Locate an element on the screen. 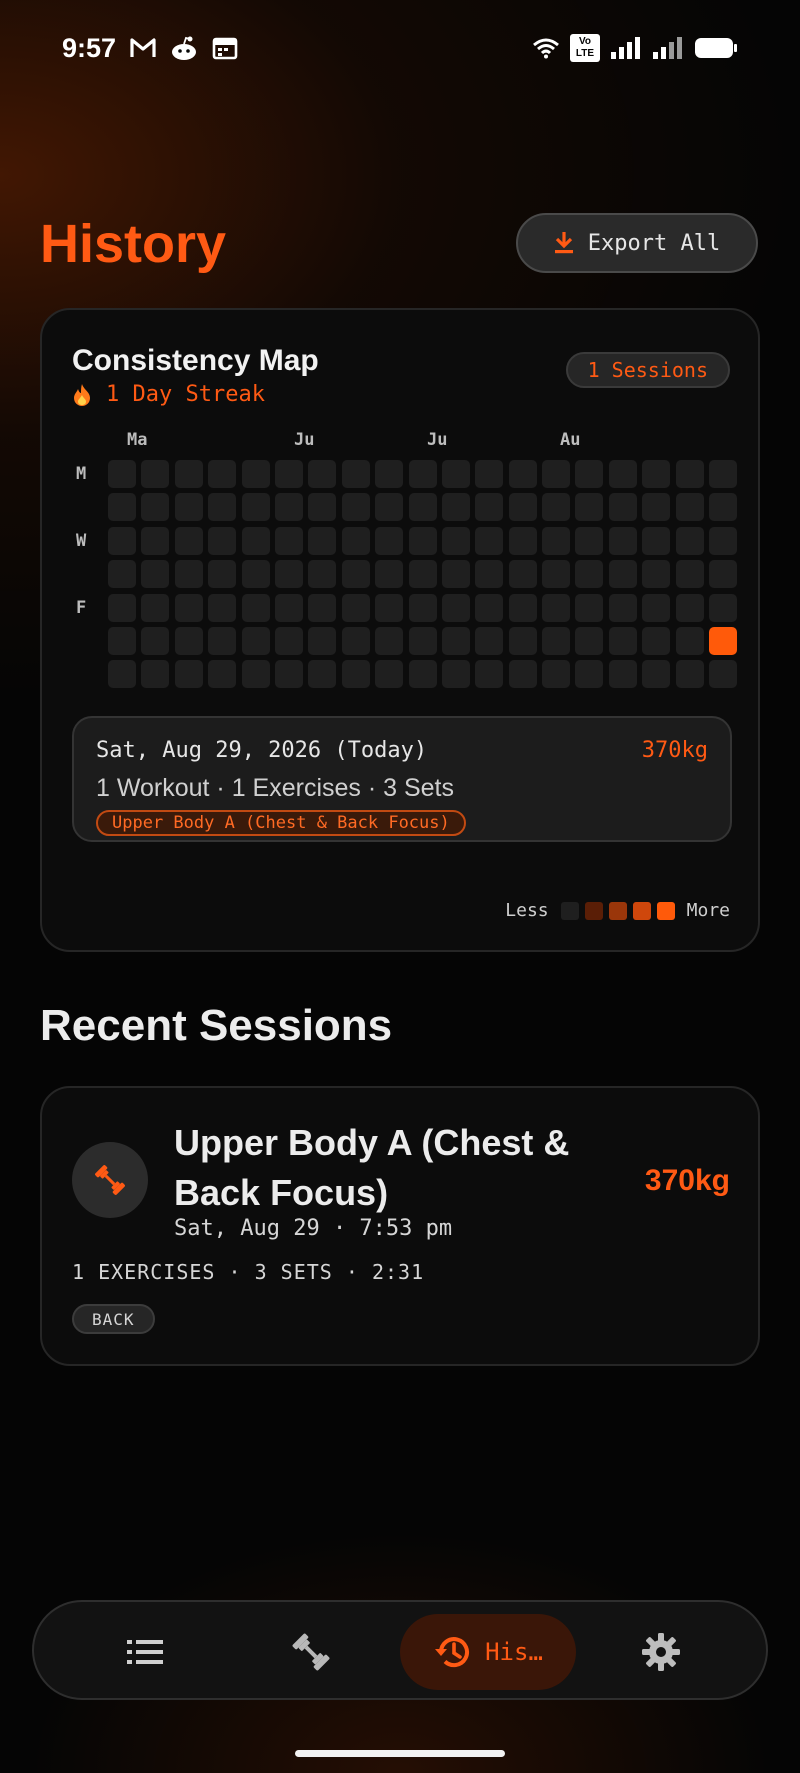  detail-workout-tag: Upper Body A (Chest & Back Focus) is located at coordinates (281, 823).